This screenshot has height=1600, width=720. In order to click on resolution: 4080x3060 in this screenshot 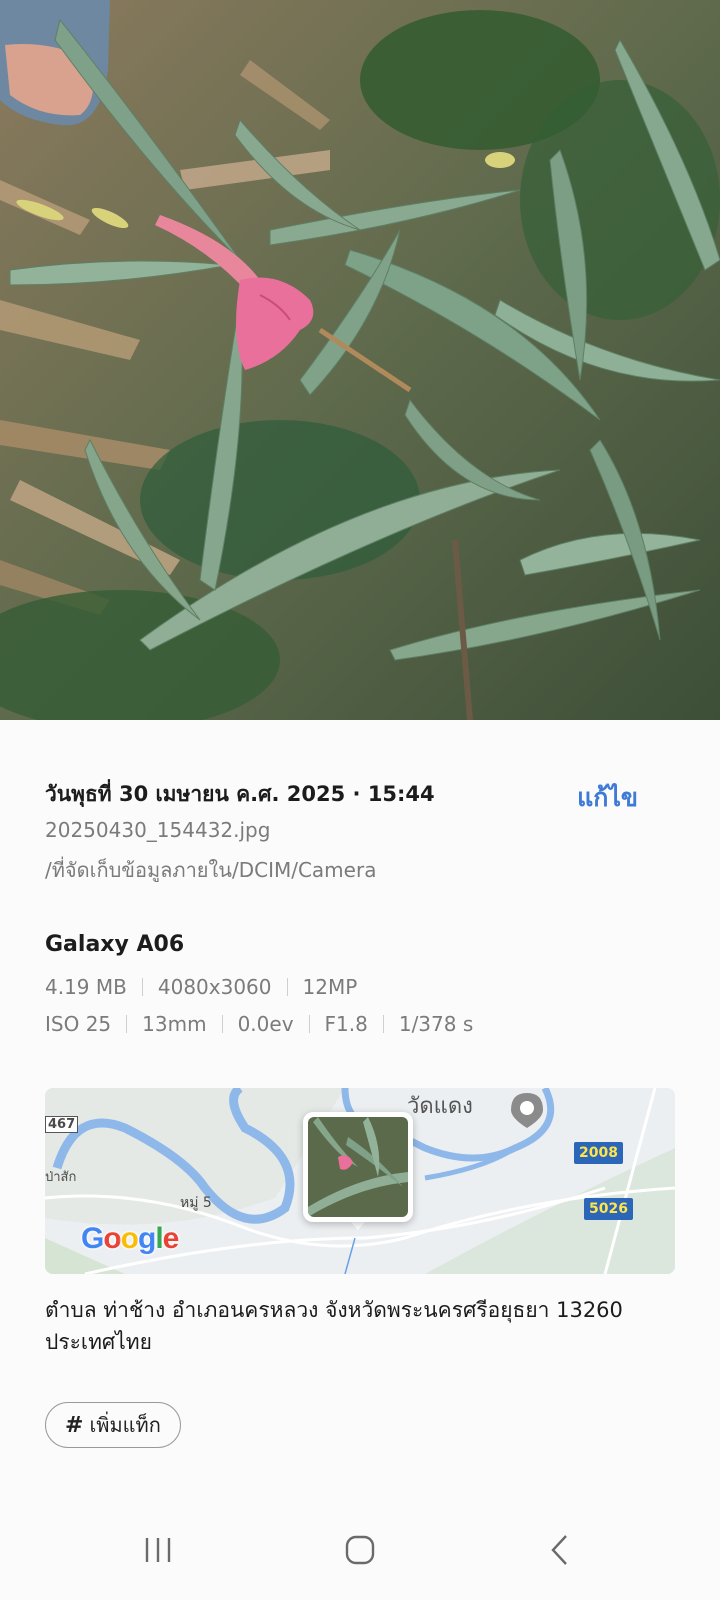, I will do `click(214, 987)`.